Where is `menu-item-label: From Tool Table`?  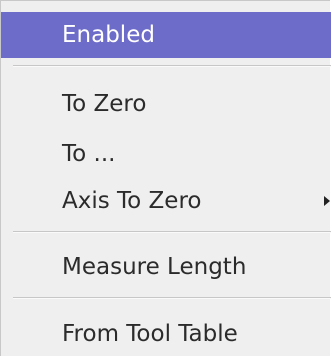
menu-item-label: From Tool Table is located at coordinates (150, 334).